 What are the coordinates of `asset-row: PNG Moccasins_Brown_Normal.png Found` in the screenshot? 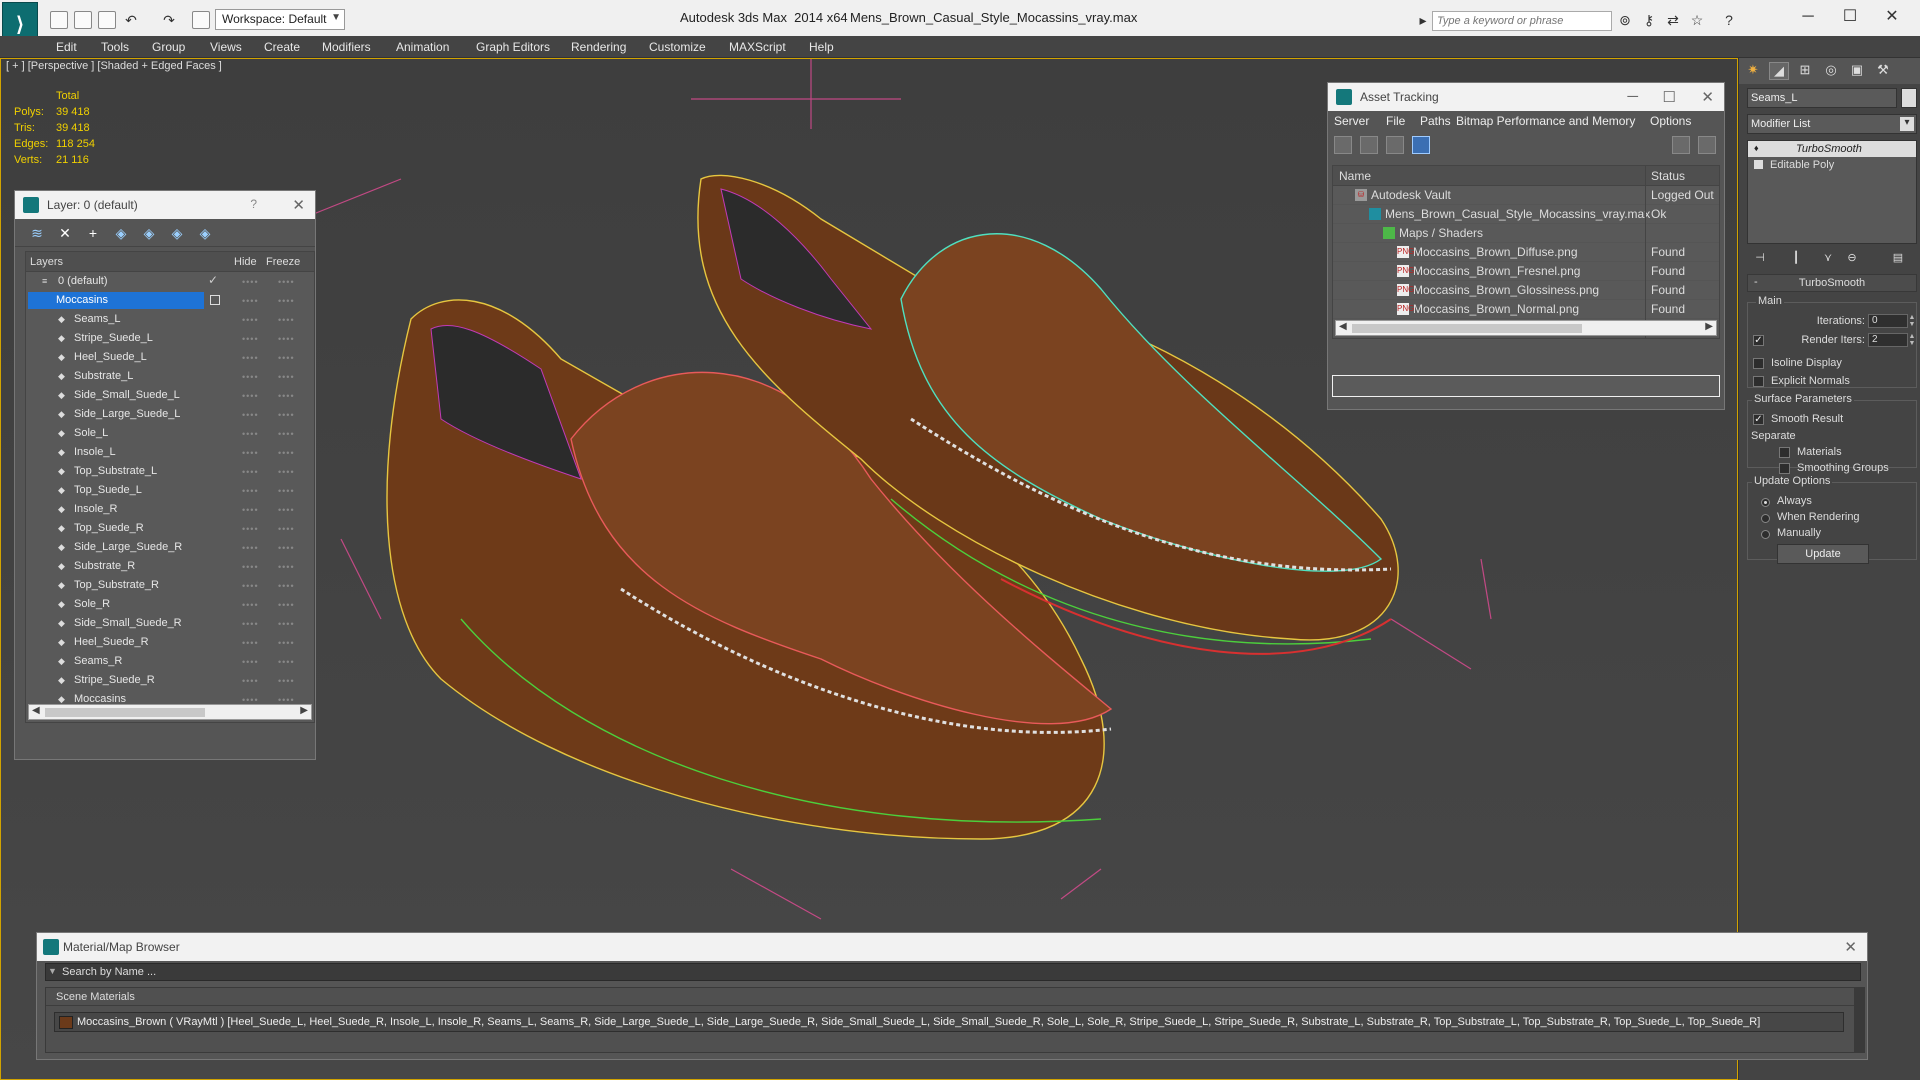 It's located at (1526, 309).